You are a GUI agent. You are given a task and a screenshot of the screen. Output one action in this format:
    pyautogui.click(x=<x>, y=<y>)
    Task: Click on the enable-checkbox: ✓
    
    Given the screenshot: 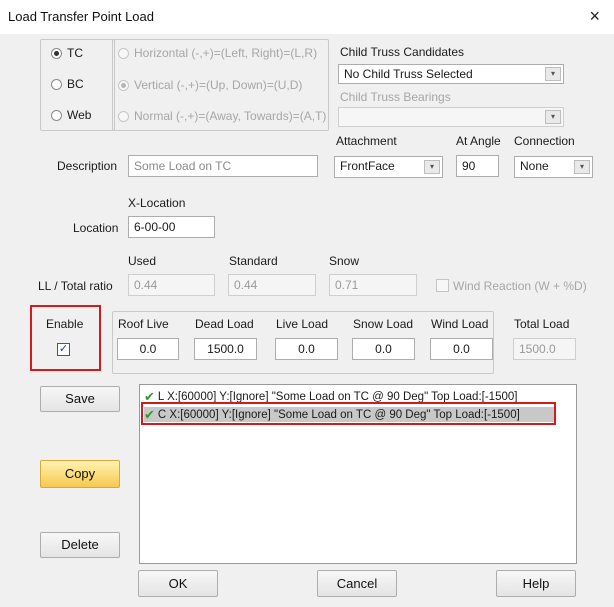 What is the action you would take?
    pyautogui.click(x=63, y=349)
    